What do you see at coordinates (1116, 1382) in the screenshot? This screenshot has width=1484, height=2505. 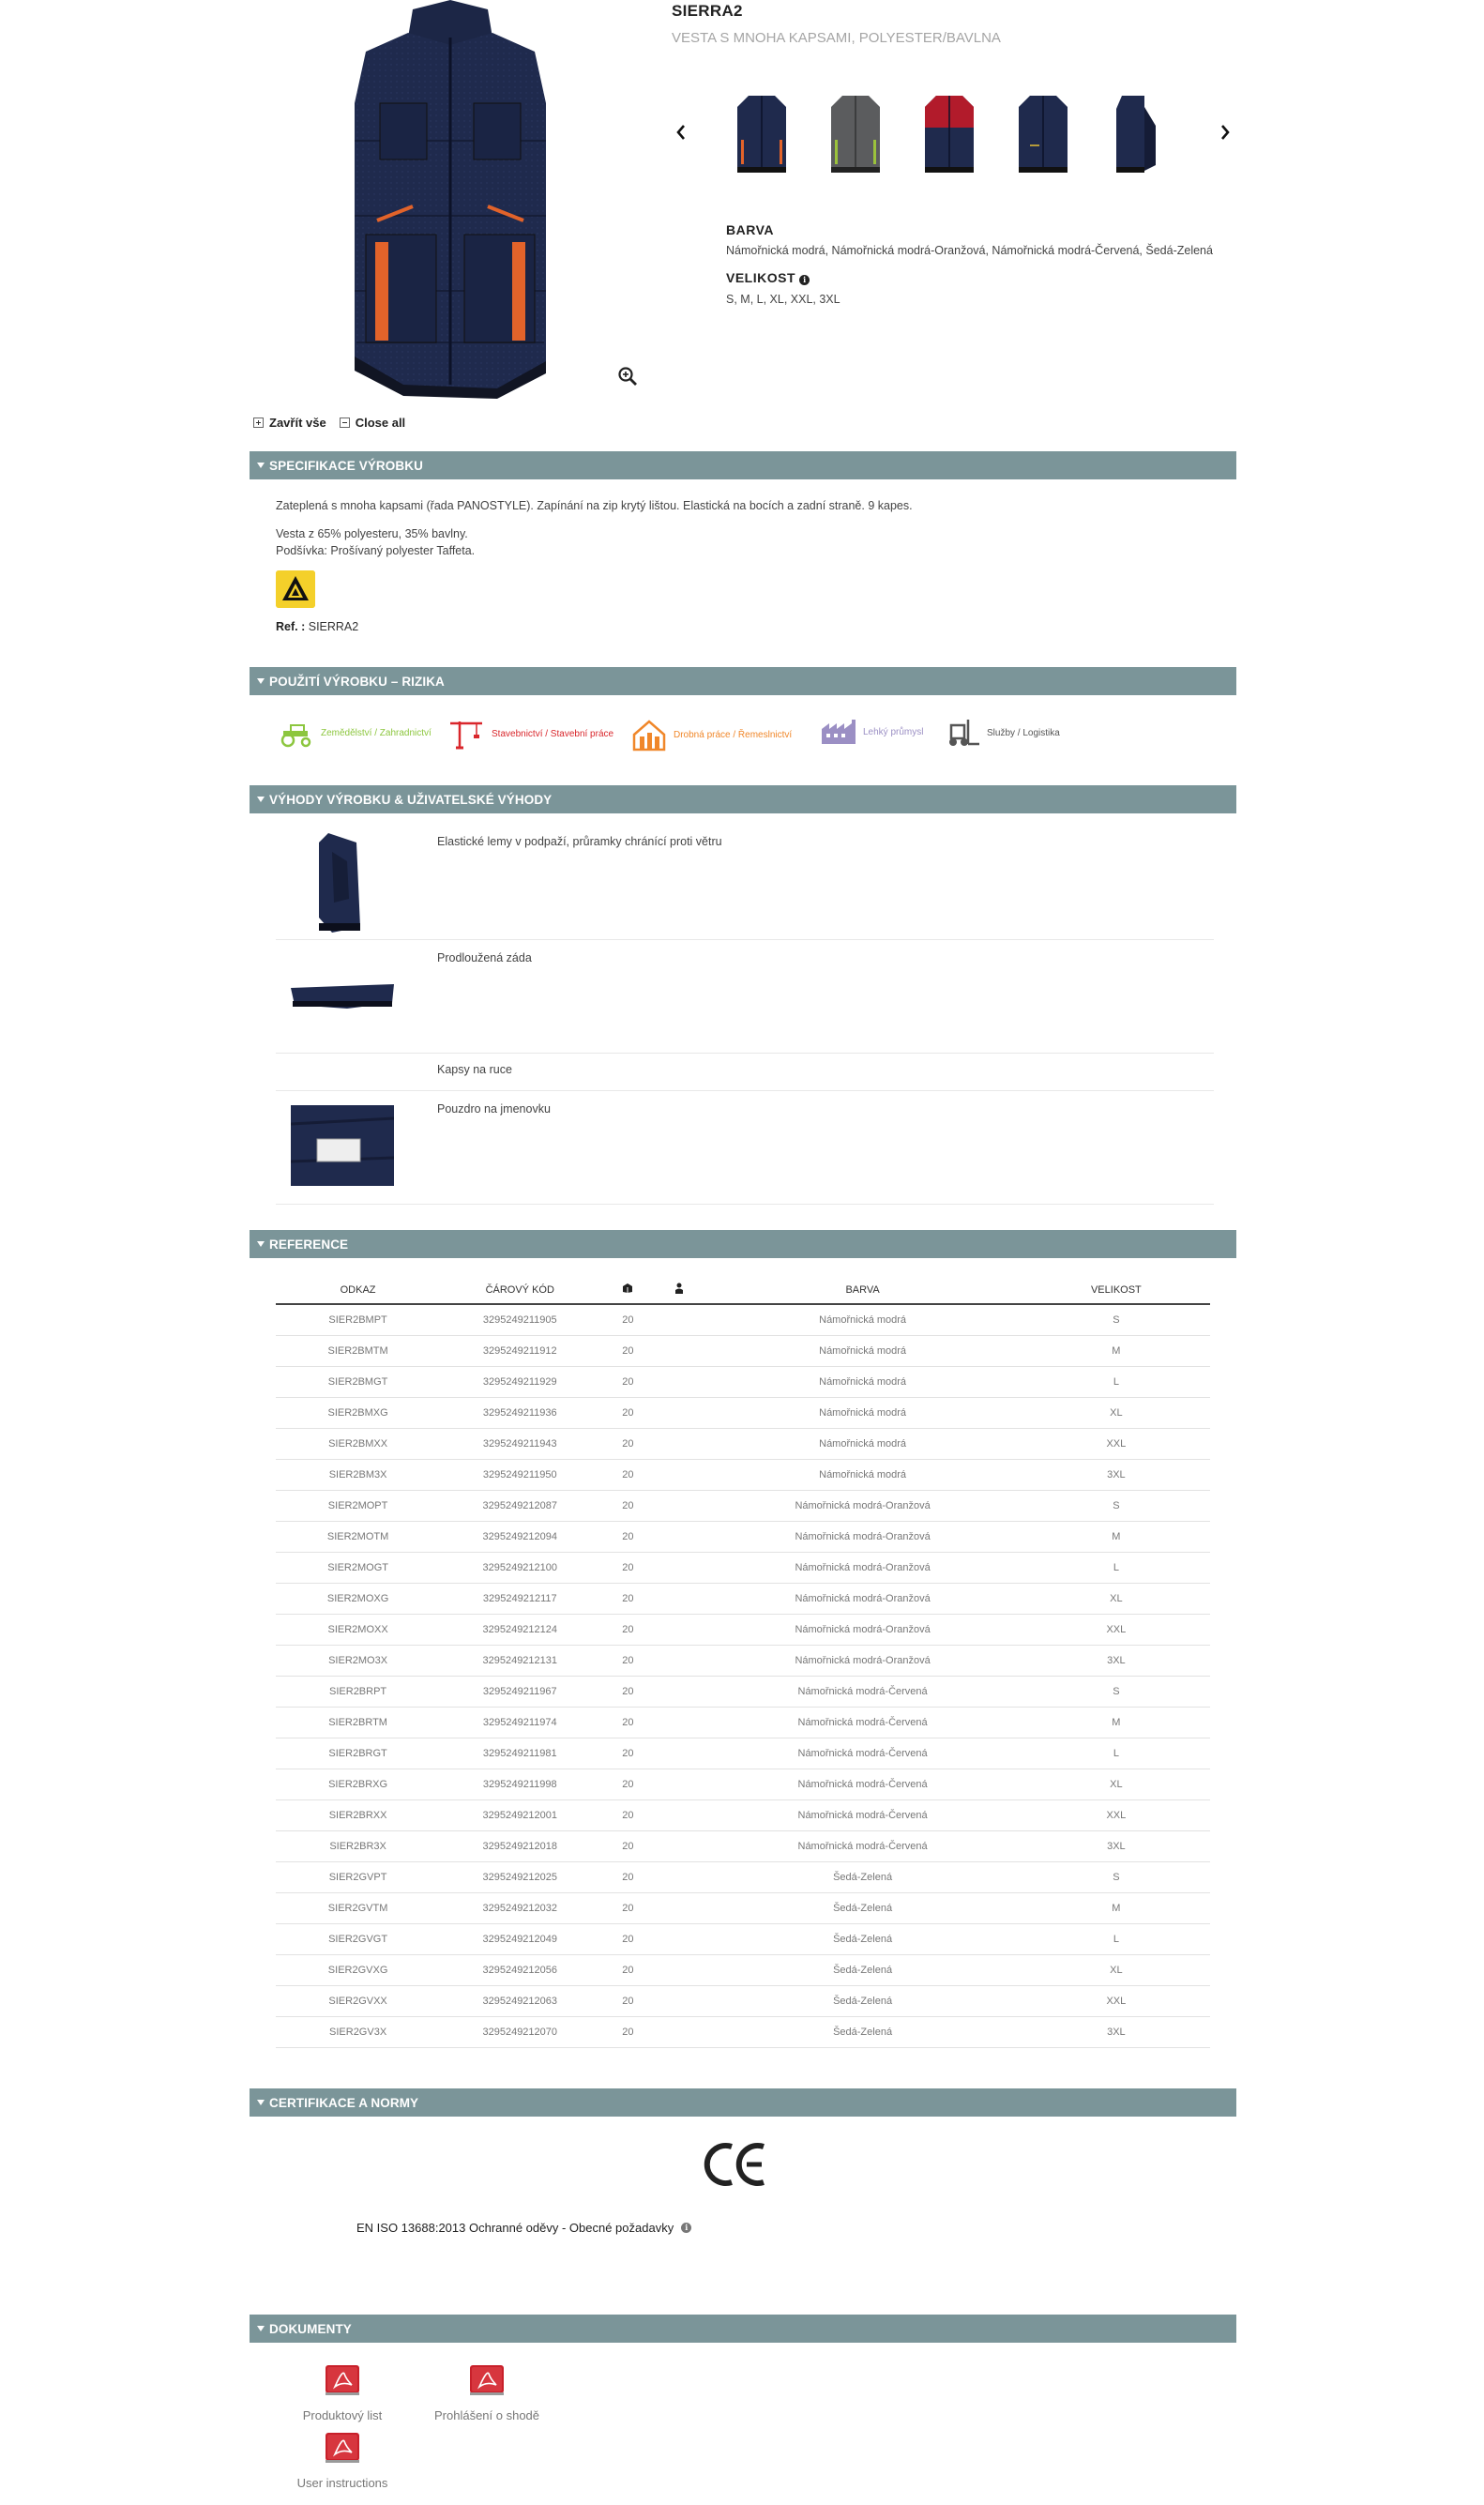 I see `cell-size: L` at bounding box center [1116, 1382].